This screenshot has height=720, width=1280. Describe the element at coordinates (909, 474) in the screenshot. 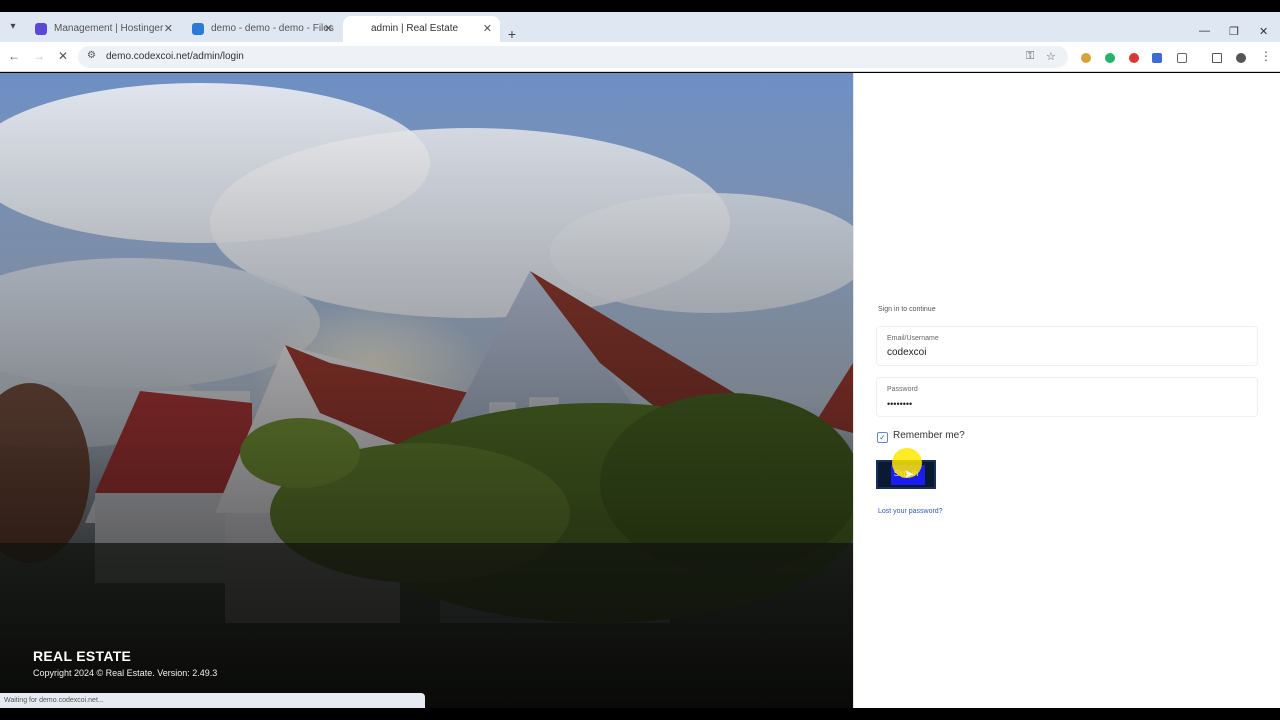

I see `mouse-pointer-icon: ➤` at that location.